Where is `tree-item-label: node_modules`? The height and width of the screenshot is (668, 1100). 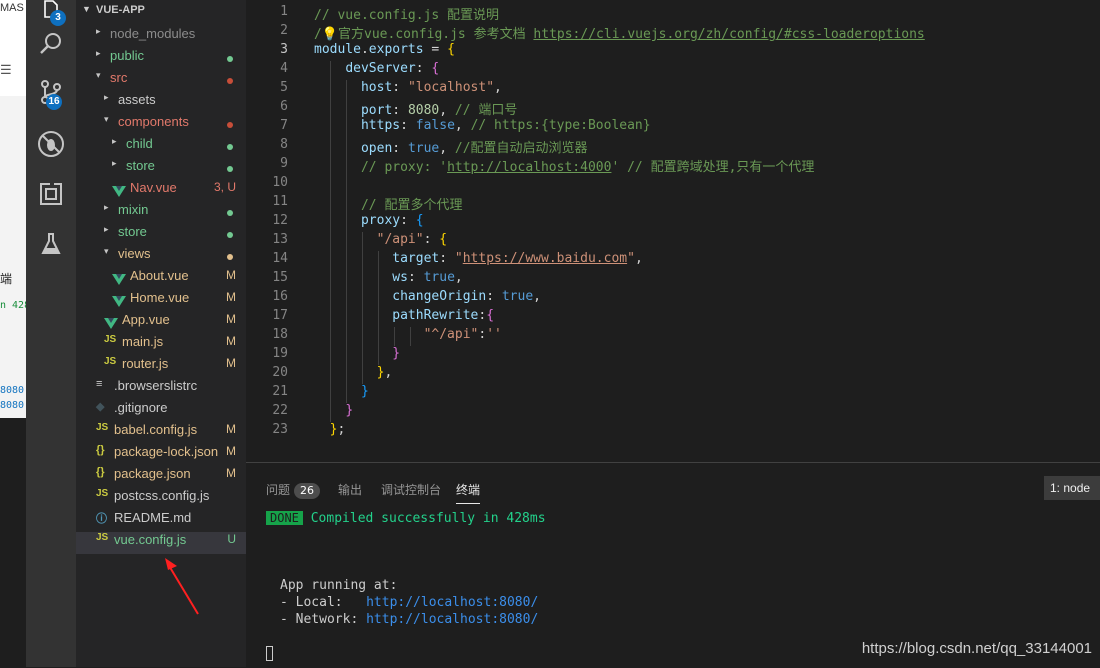
tree-item-label: node_modules is located at coordinates (153, 33).